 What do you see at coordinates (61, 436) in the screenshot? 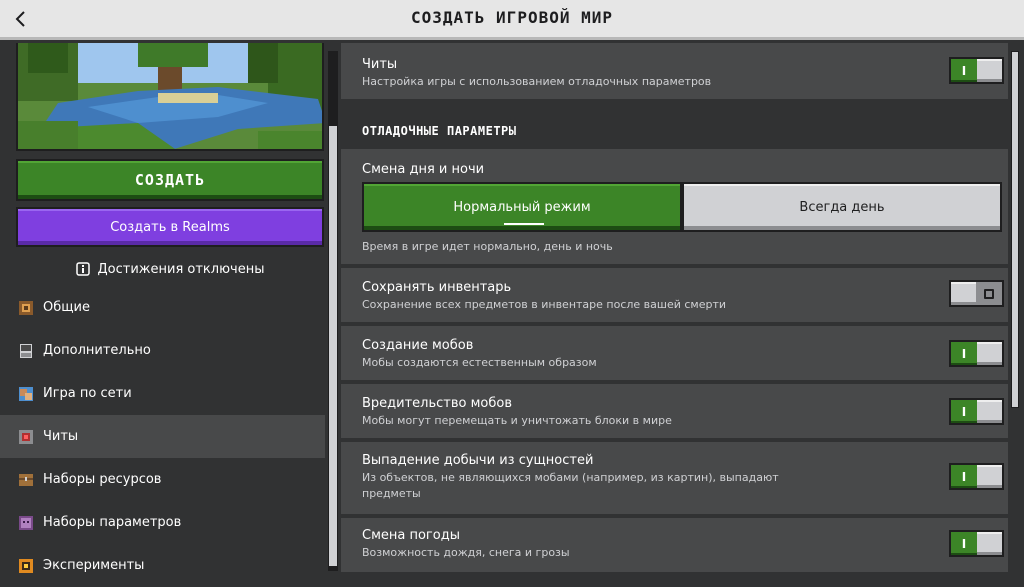
I see `nav-item-label: Читы` at bounding box center [61, 436].